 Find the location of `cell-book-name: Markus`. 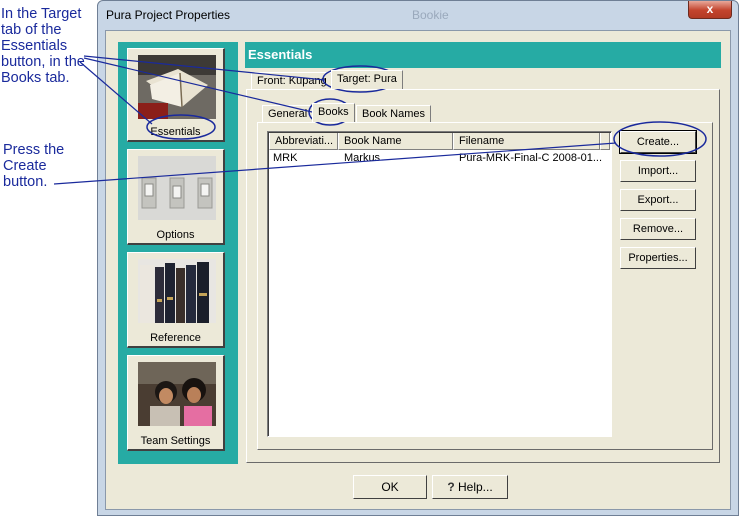

cell-book-name: Markus is located at coordinates (362, 158).